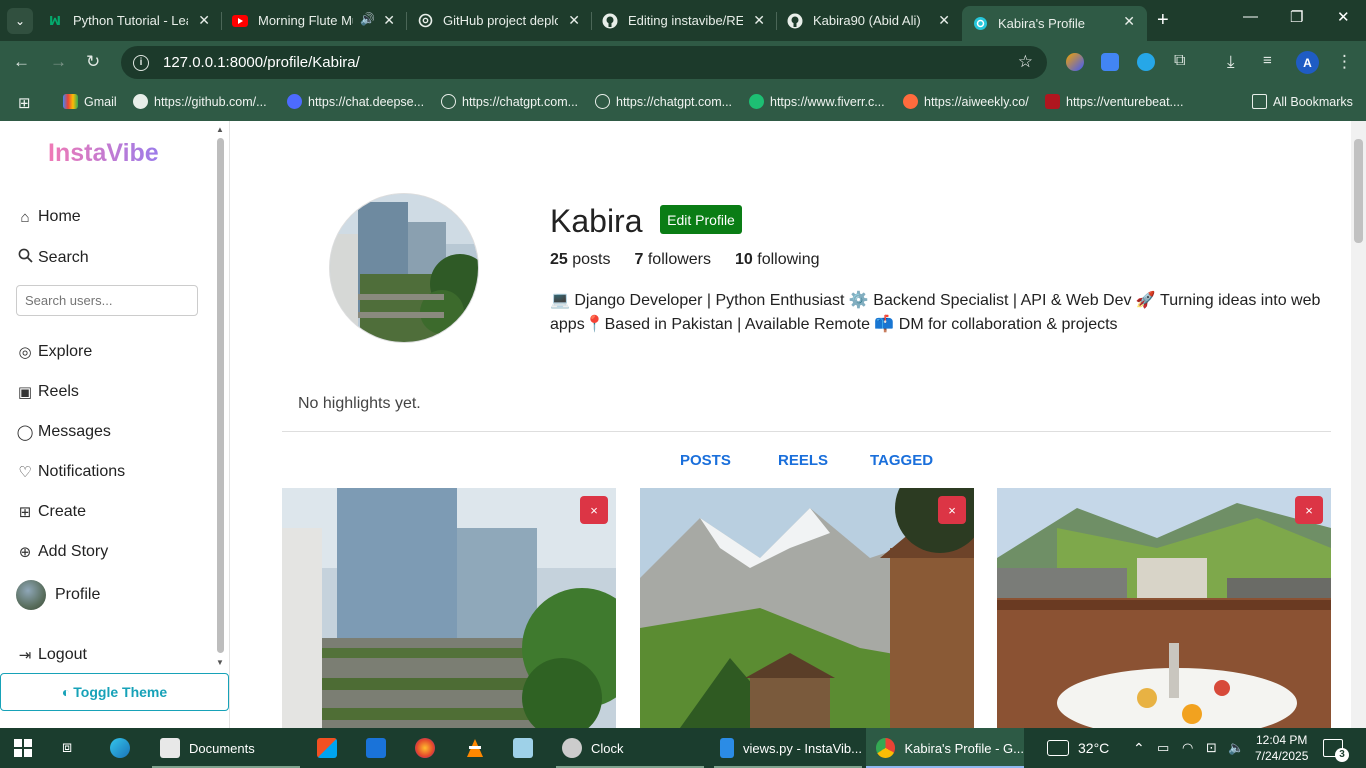 Image resolution: width=1366 pixels, height=768 pixels. I want to click on sidebar-item-search: Search, so click(52, 257).